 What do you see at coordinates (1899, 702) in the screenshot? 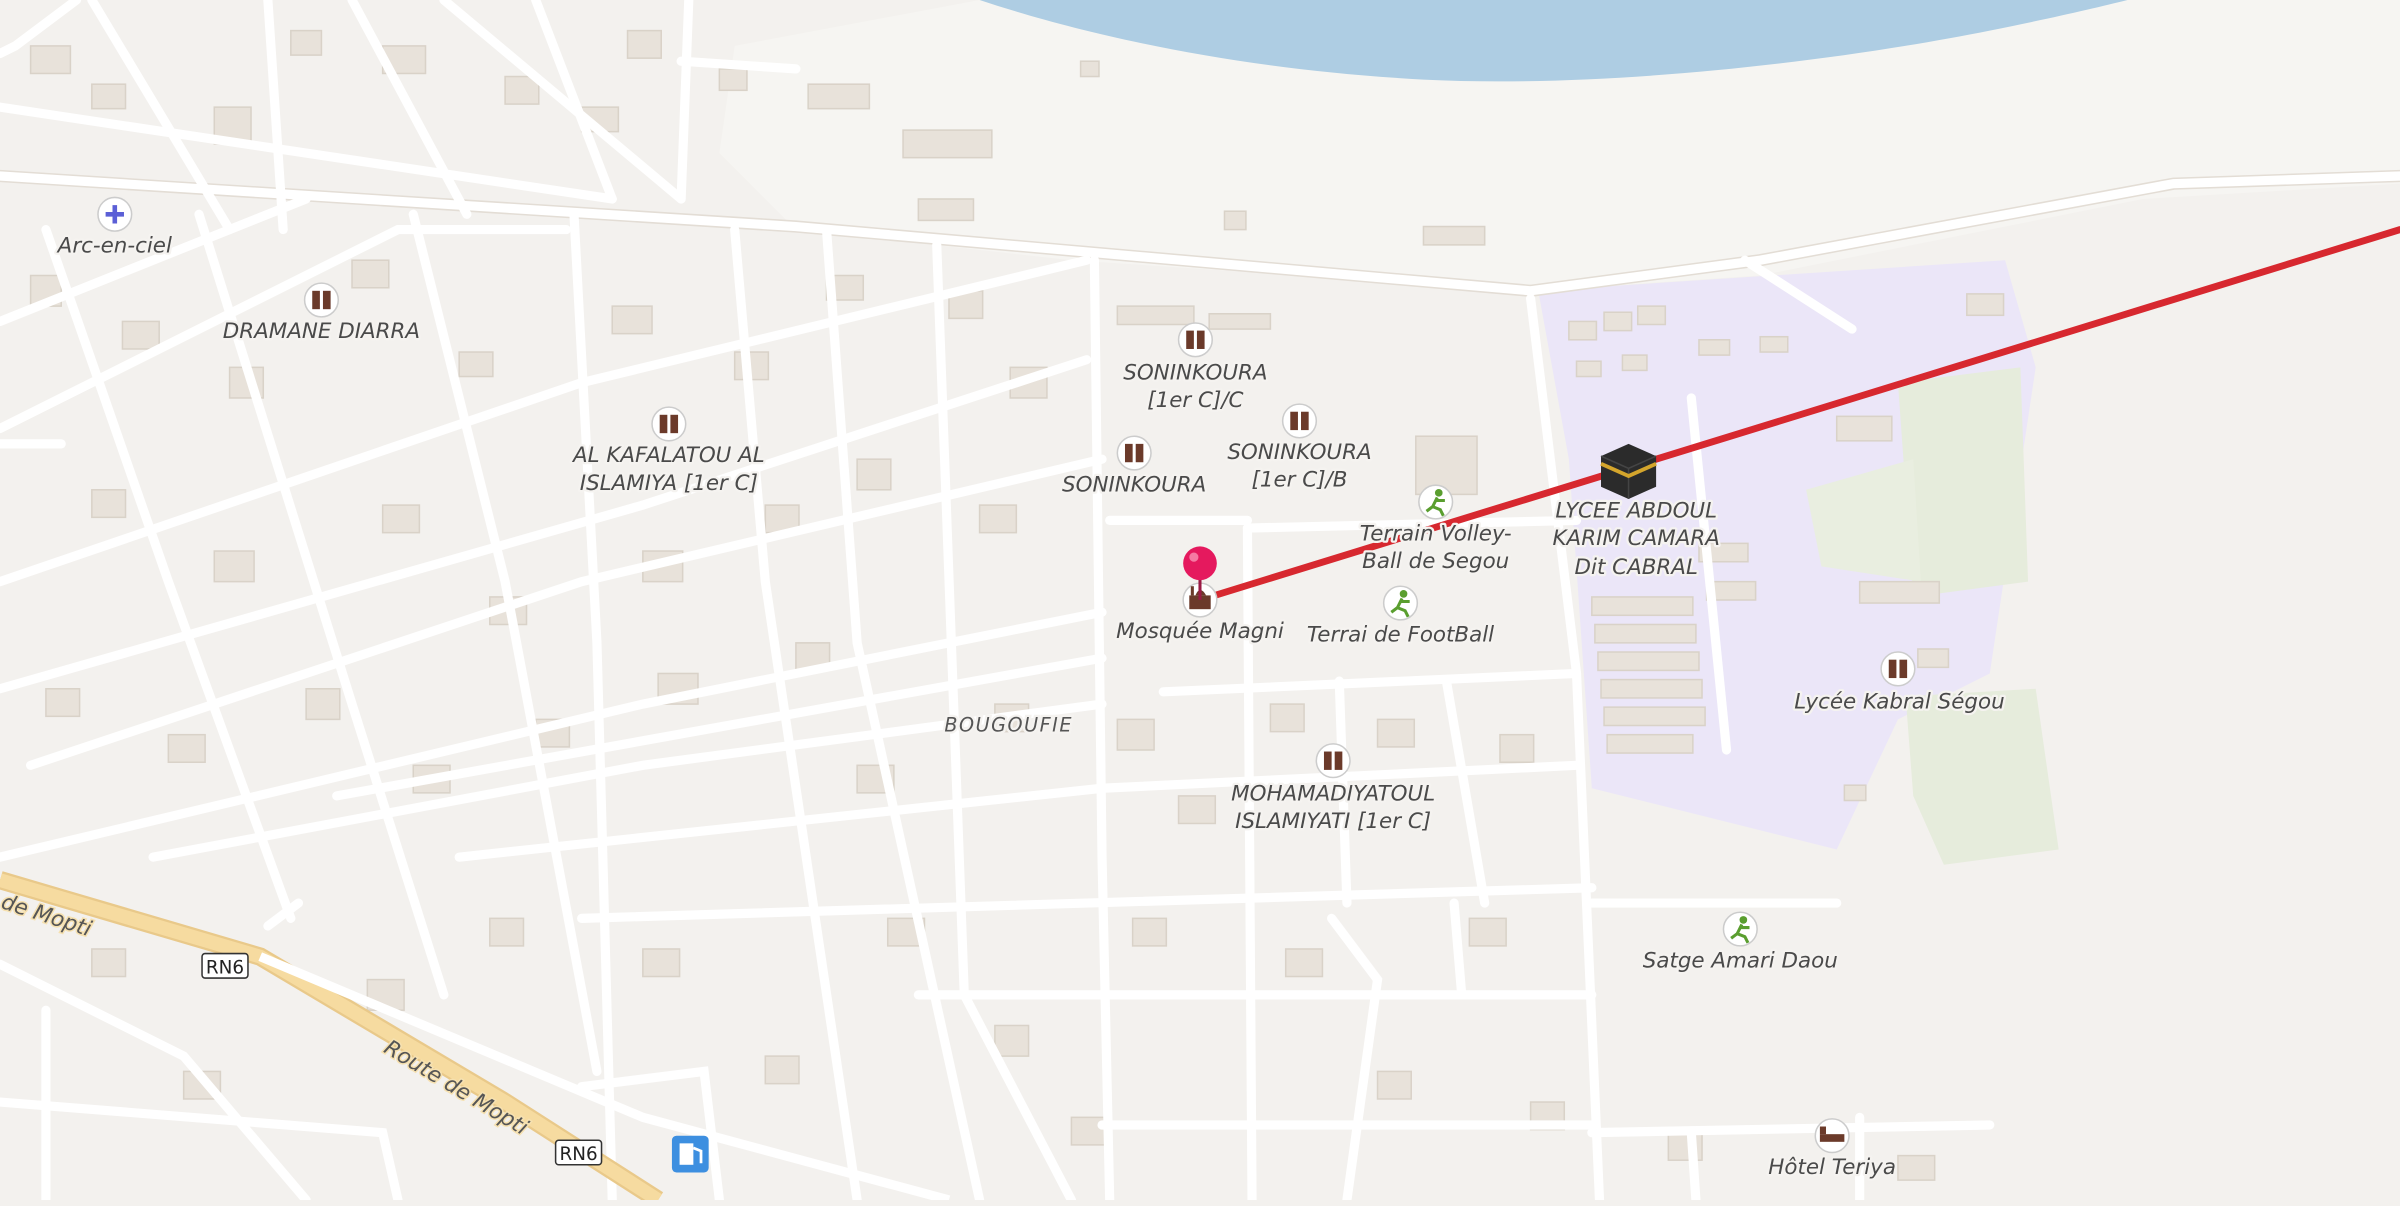
I see `poi-label: Lycée Kabral Ségou` at bounding box center [1899, 702].